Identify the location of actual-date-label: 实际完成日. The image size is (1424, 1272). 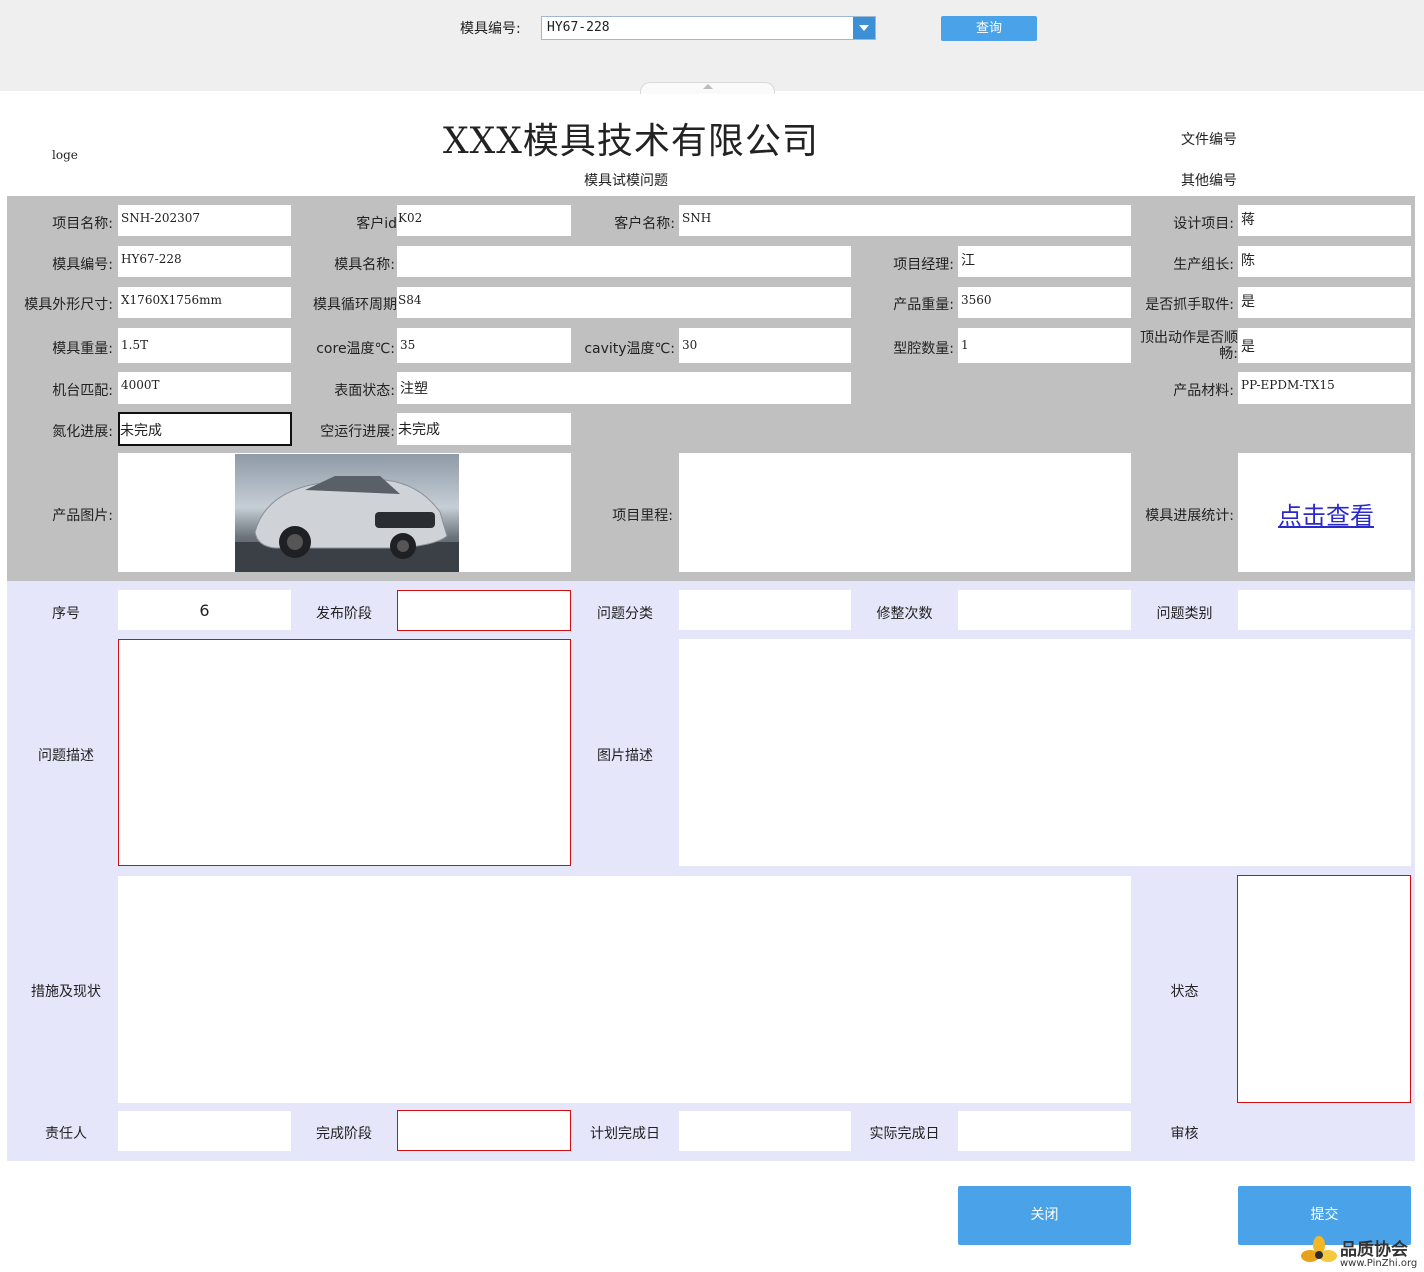
(904, 1134).